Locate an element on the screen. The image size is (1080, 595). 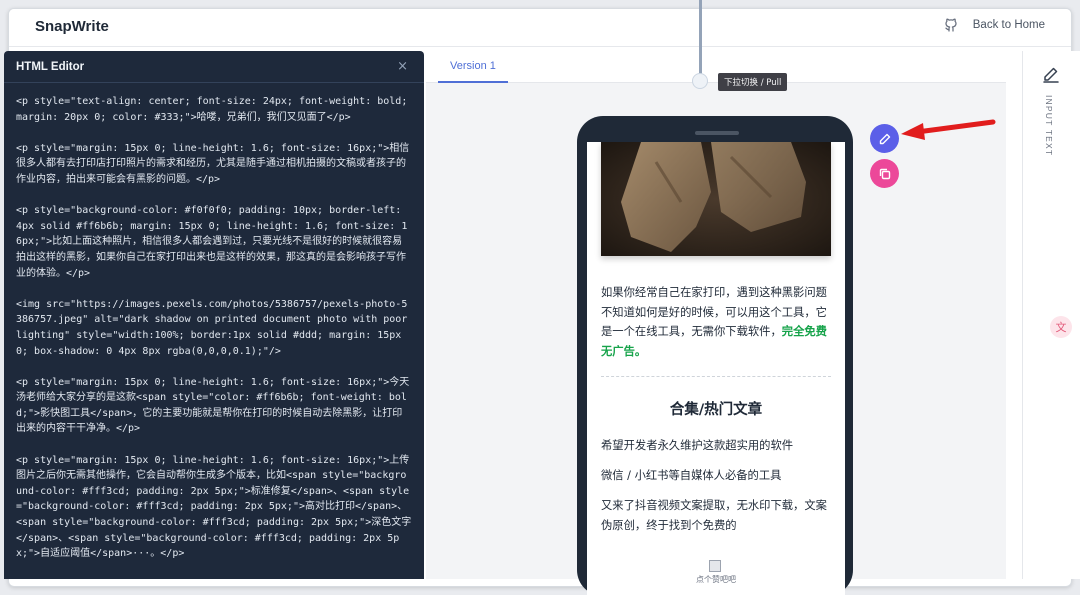
section-title: 合集/热门文章 is located at coordinates (716, 410).